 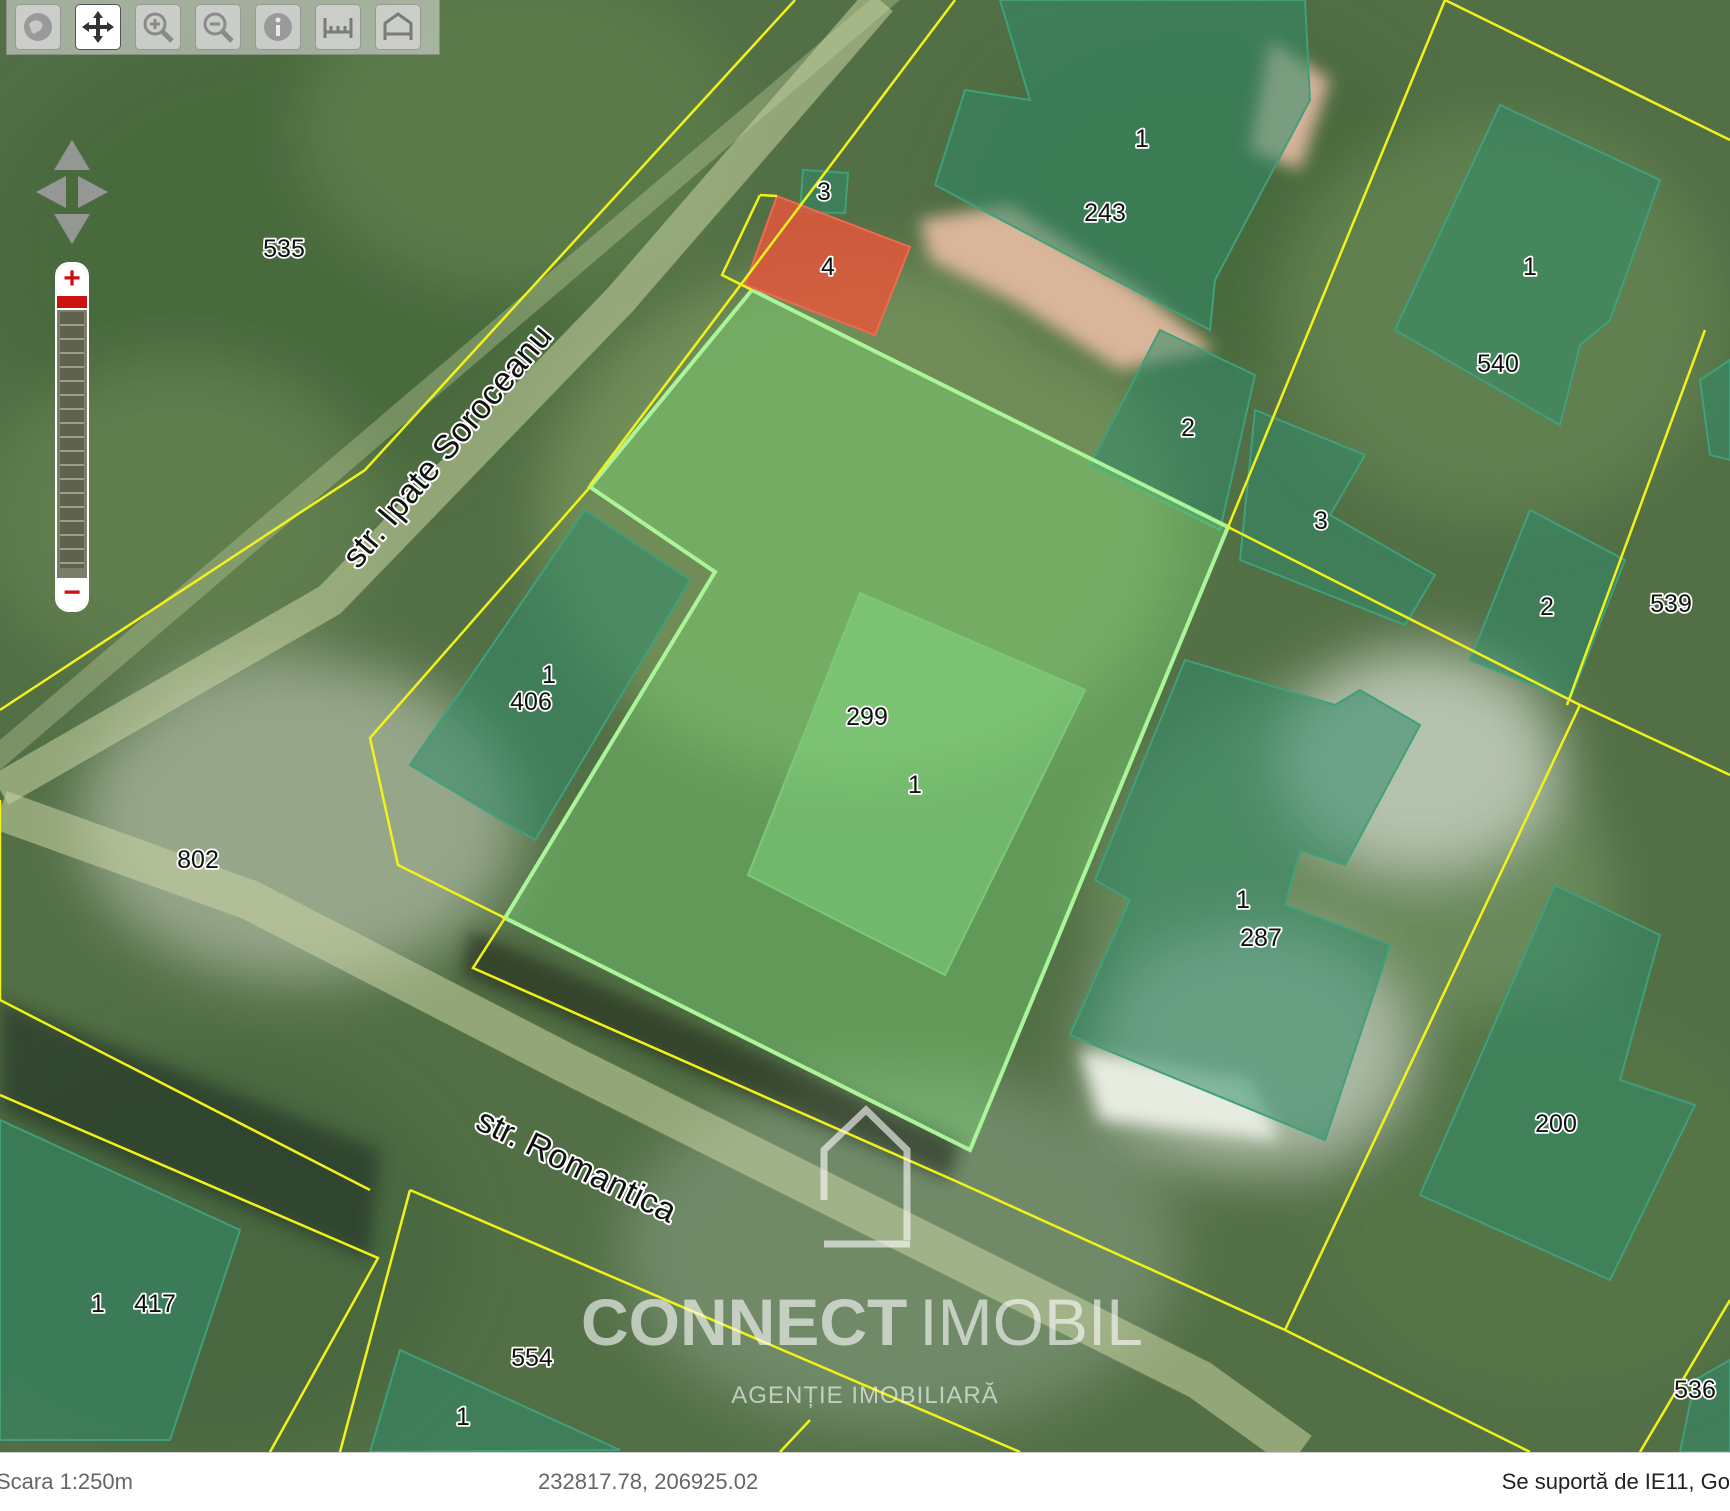 What do you see at coordinates (284, 249) in the screenshot?
I see `label-parcel-535: 535` at bounding box center [284, 249].